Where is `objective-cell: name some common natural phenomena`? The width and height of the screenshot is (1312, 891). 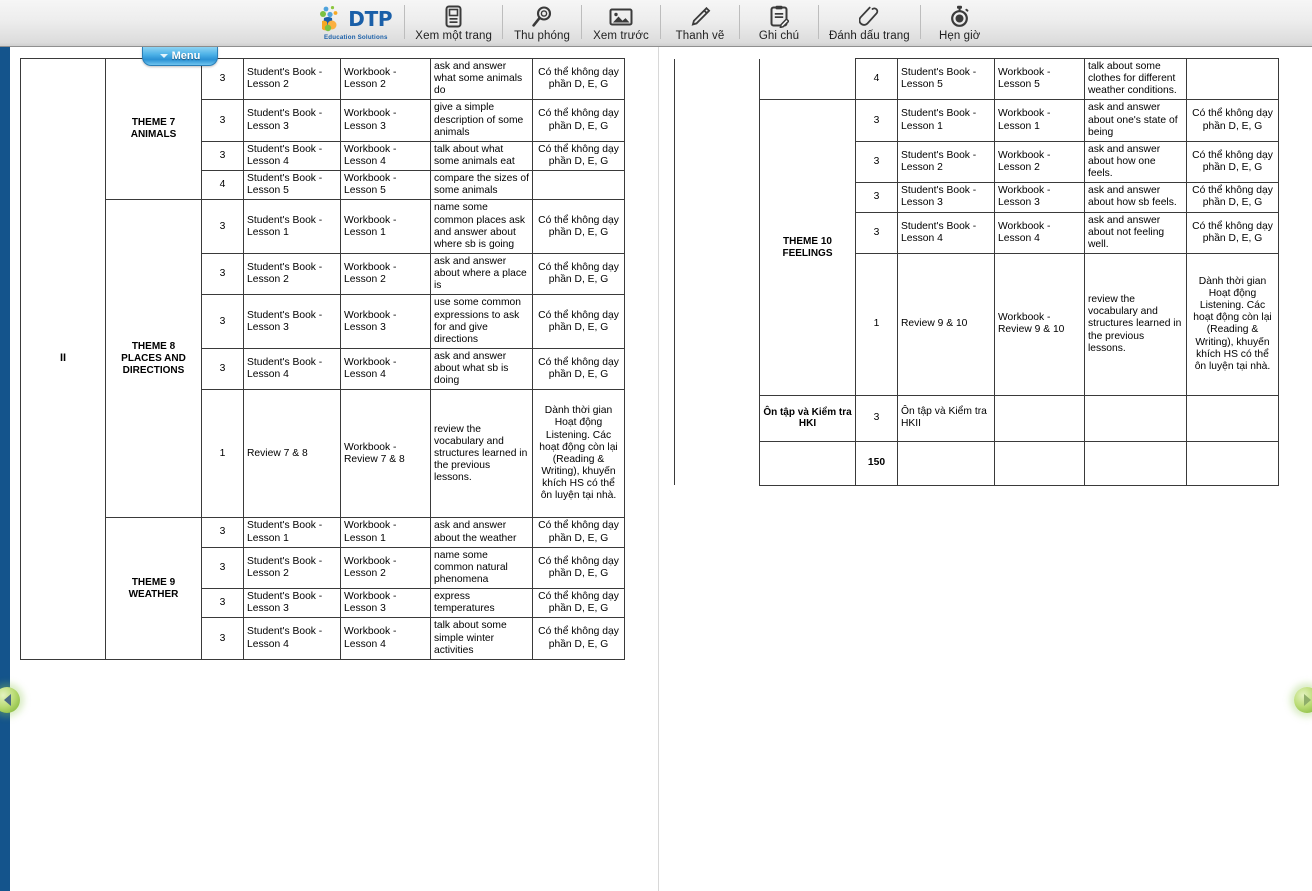 objective-cell: name some common natural phenomena is located at coordinates (481, 568).